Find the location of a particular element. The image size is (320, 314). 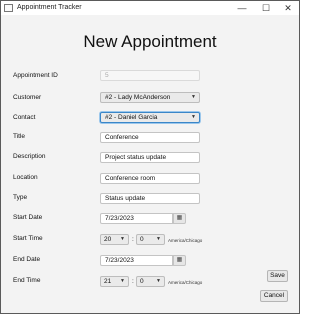

start-date-input: 7/23/2023 is located at coordinates (136, 218).